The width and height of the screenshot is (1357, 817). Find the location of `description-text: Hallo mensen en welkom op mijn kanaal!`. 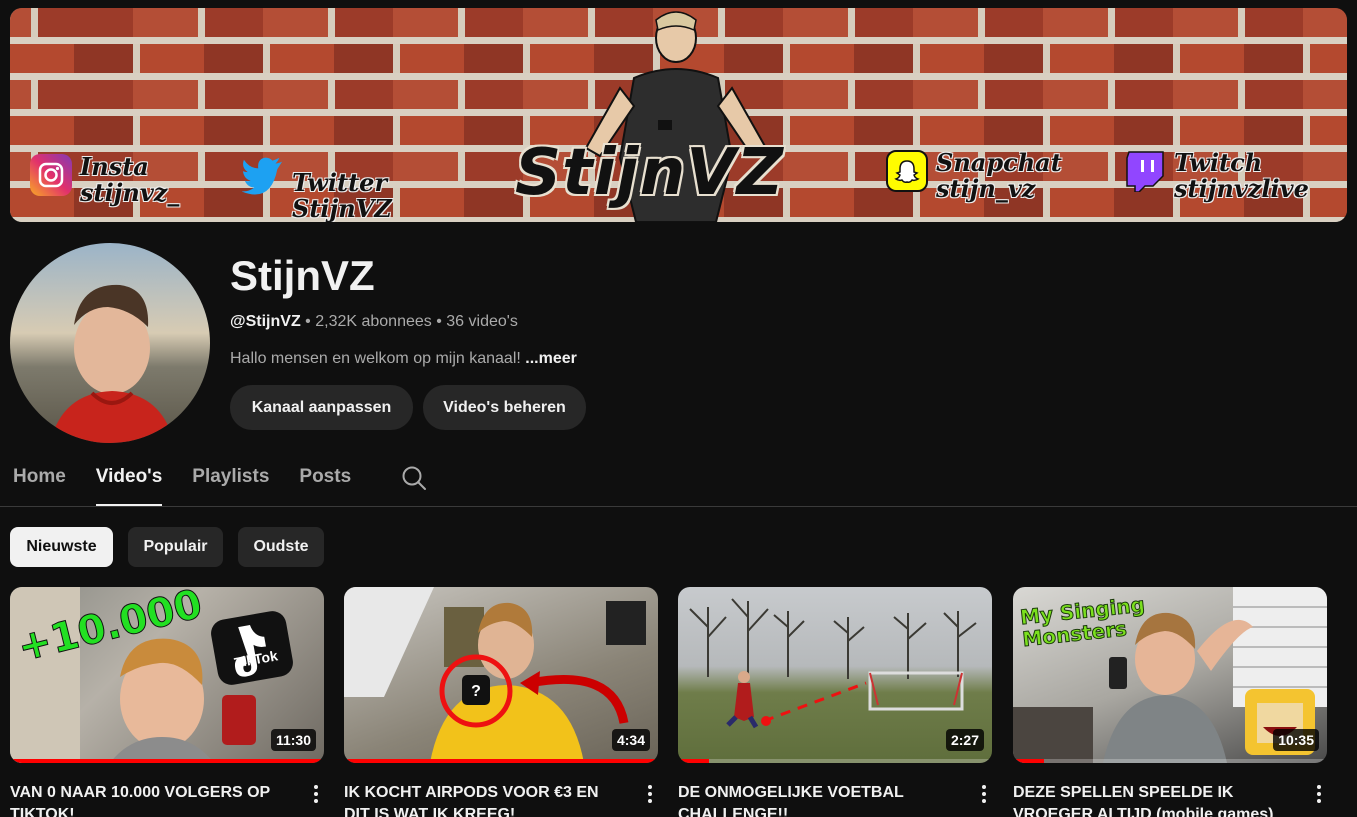

description-text: Hallo mensen en welkom op mijn kanaal! is located at coordinates (378, 358).